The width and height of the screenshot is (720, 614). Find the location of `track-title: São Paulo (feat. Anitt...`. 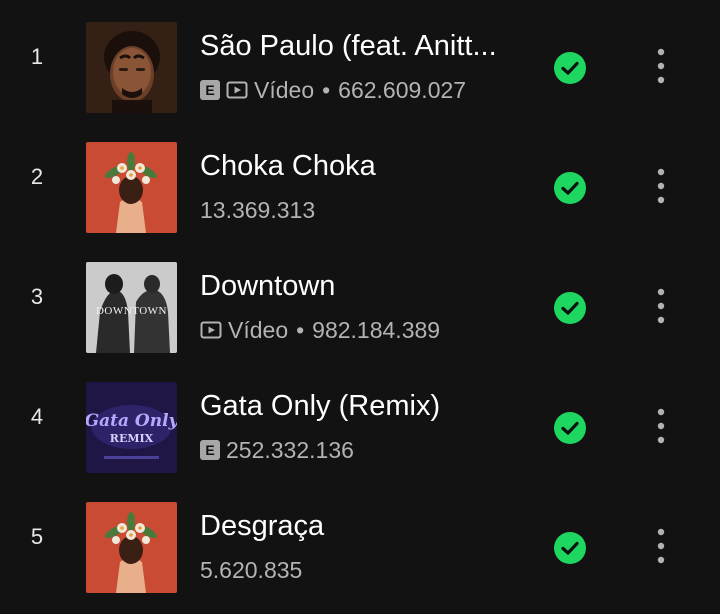

track-title: São Paulo (feat. Anitt... is located at coordinates (348, 46).